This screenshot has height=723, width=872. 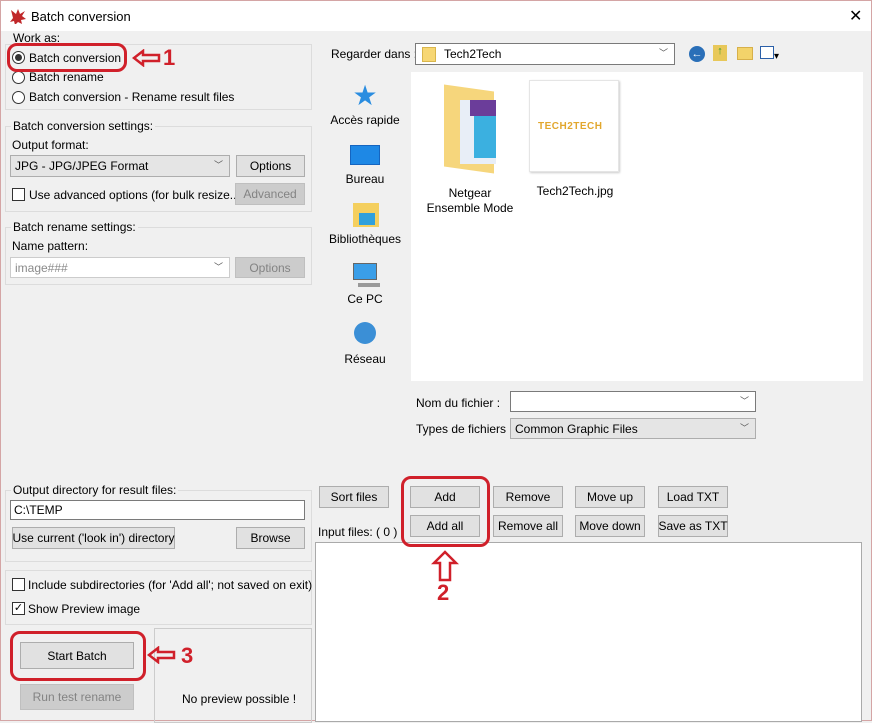 I want to click on format-options-button: Options, so click(x=270, y=166).